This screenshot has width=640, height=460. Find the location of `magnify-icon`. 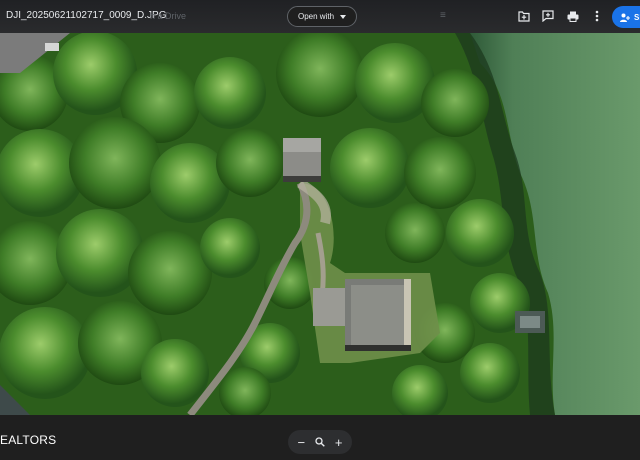

magnify-icon is located at coordinates (320, 442).